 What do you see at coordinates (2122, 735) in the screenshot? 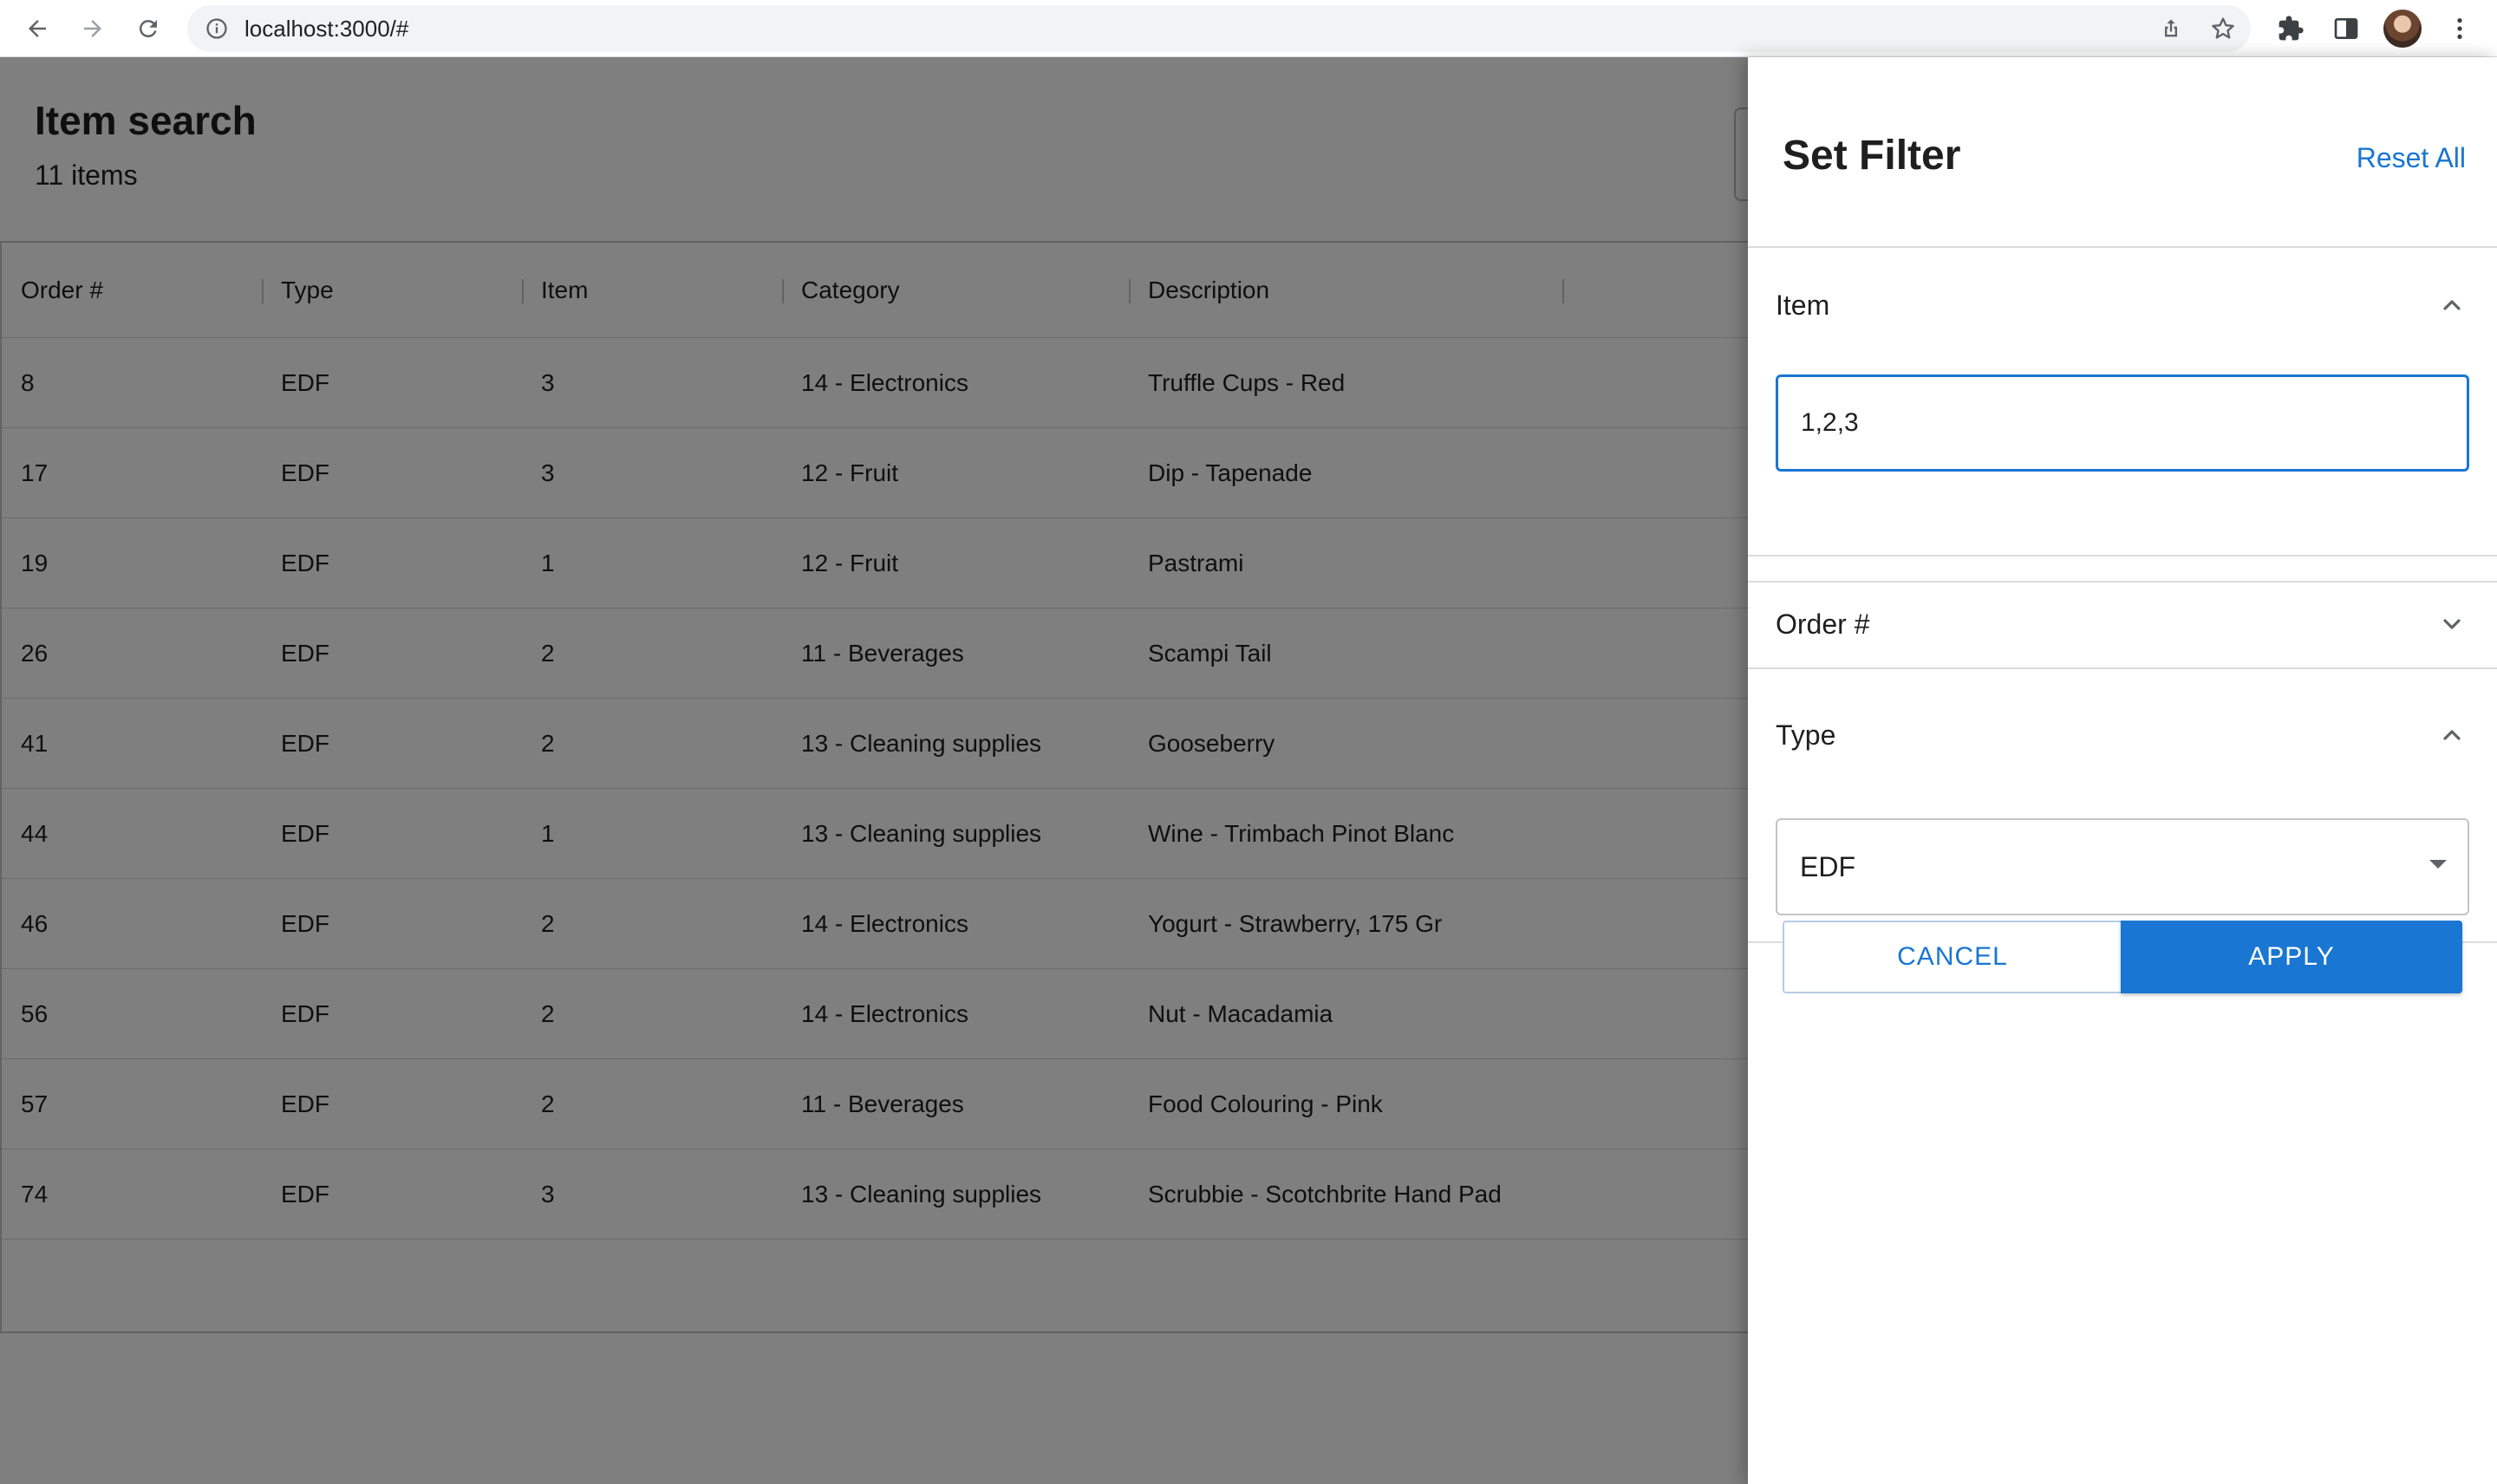
I see `filter-section-type-header: Type` at bounding box center [2122, 735].